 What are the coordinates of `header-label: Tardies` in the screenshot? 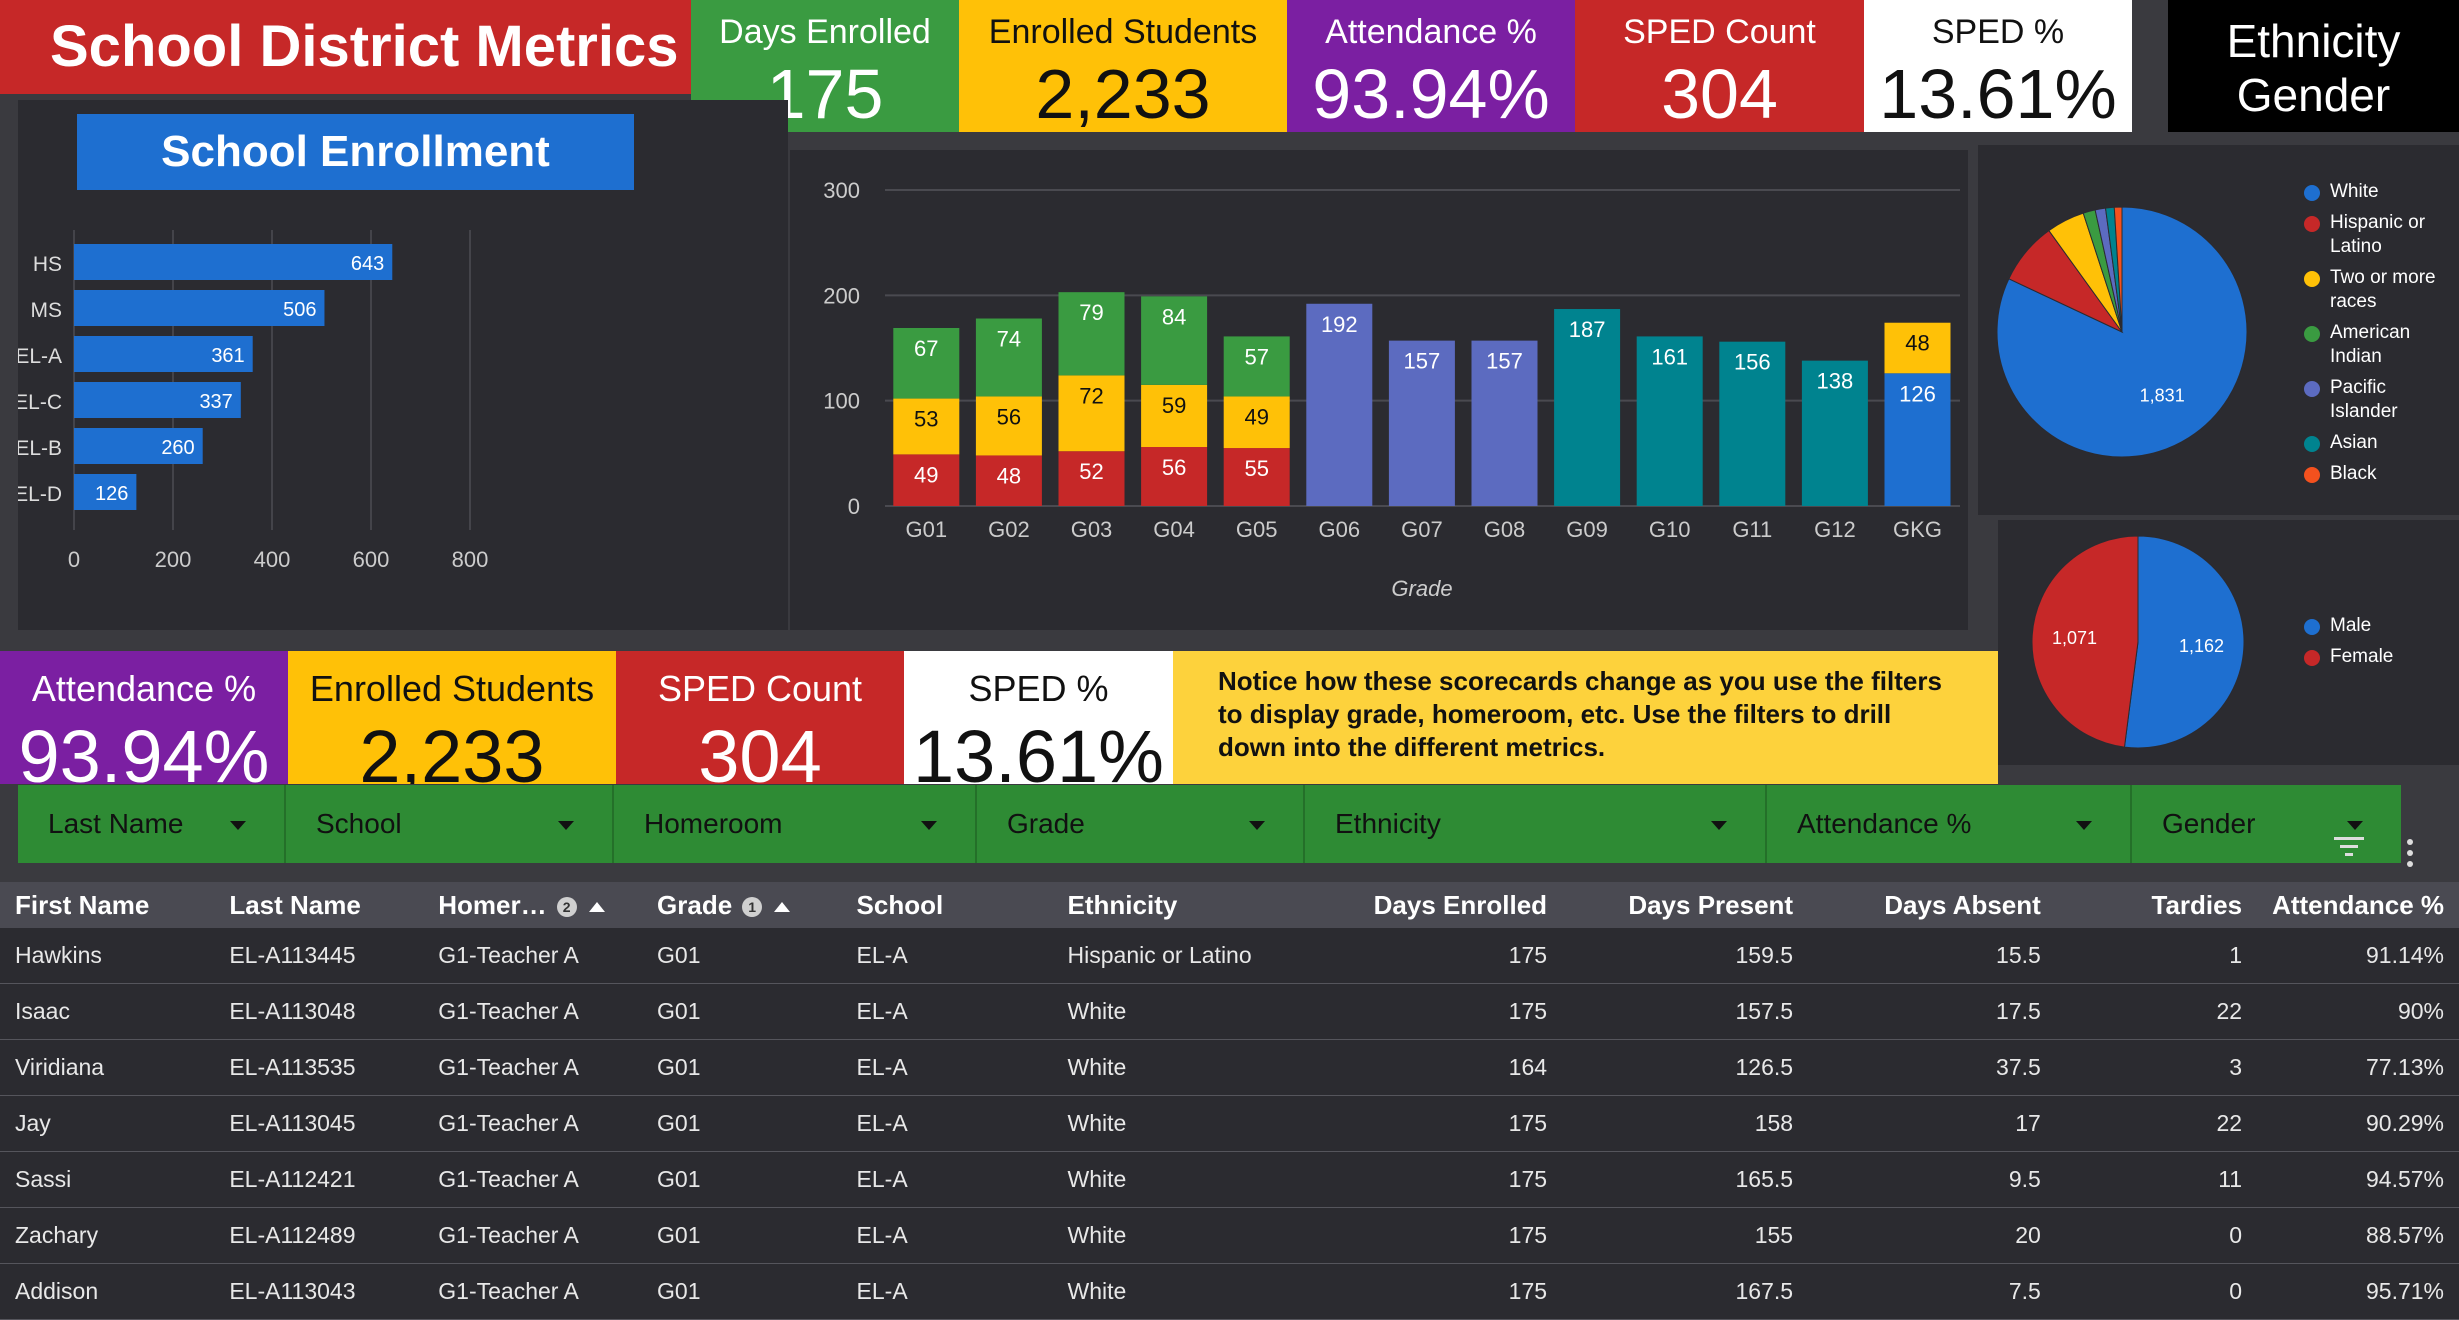 It's located at (2197, 904).